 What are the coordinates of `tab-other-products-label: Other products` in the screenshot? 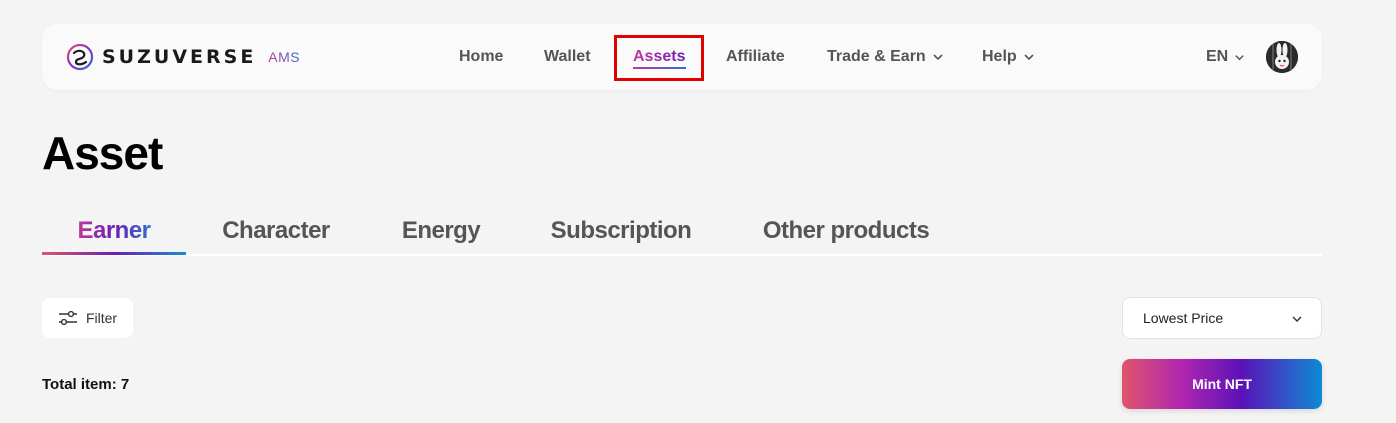 It's located at (846, 230).